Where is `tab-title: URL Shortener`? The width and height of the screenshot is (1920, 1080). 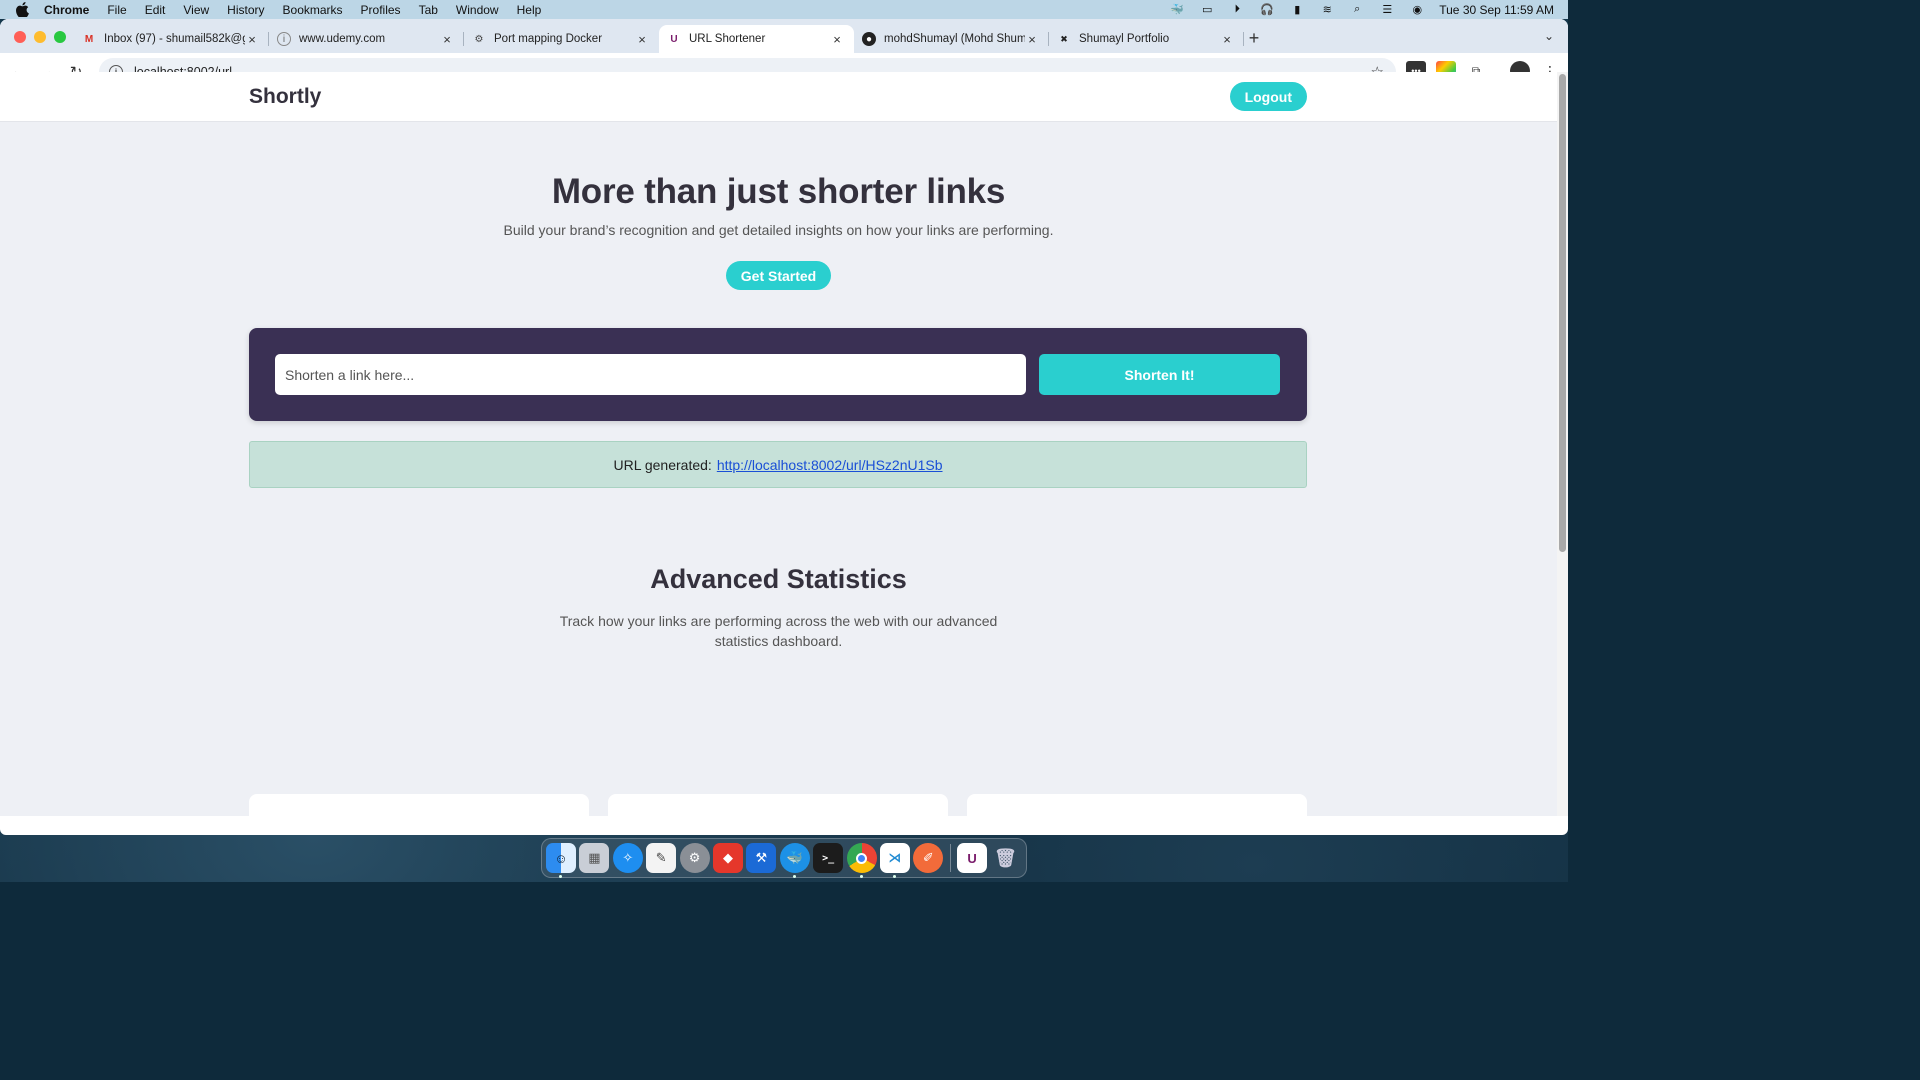 tab-title: URL Shortener is located at coordinates (727, 39).